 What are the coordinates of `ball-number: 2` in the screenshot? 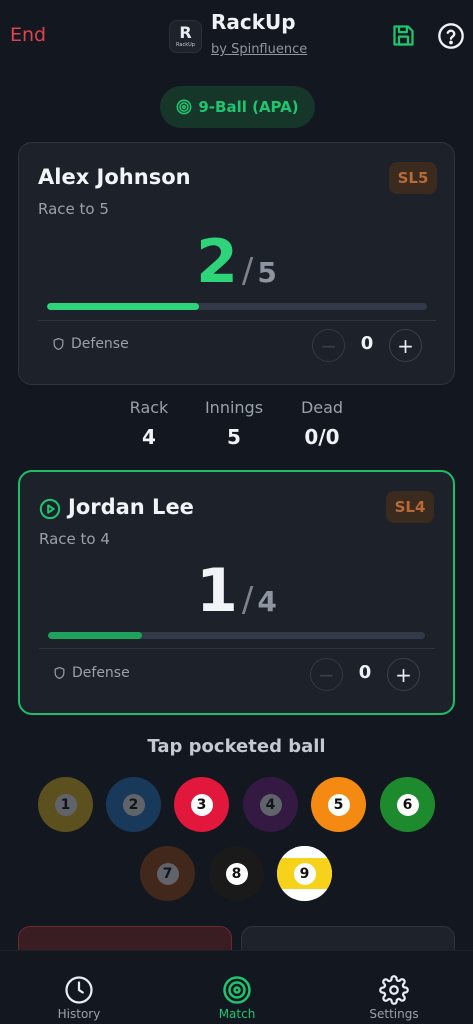 It's located at (133, 804).